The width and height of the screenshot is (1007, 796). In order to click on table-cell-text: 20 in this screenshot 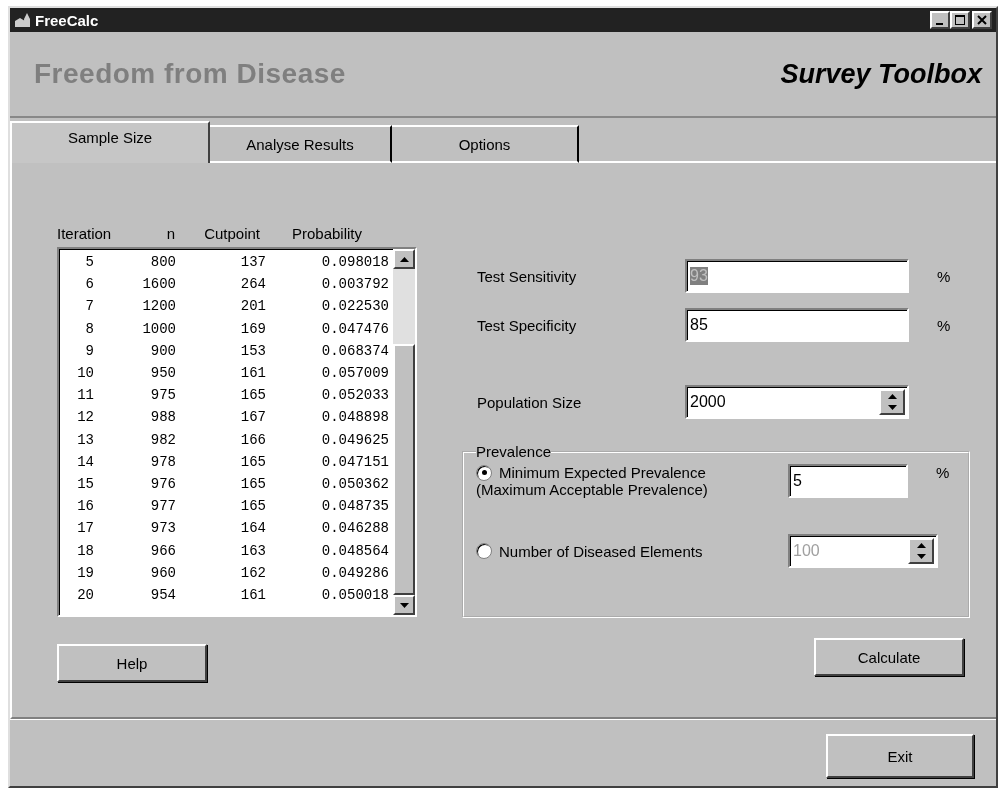, I will do `click(85, 594)`.